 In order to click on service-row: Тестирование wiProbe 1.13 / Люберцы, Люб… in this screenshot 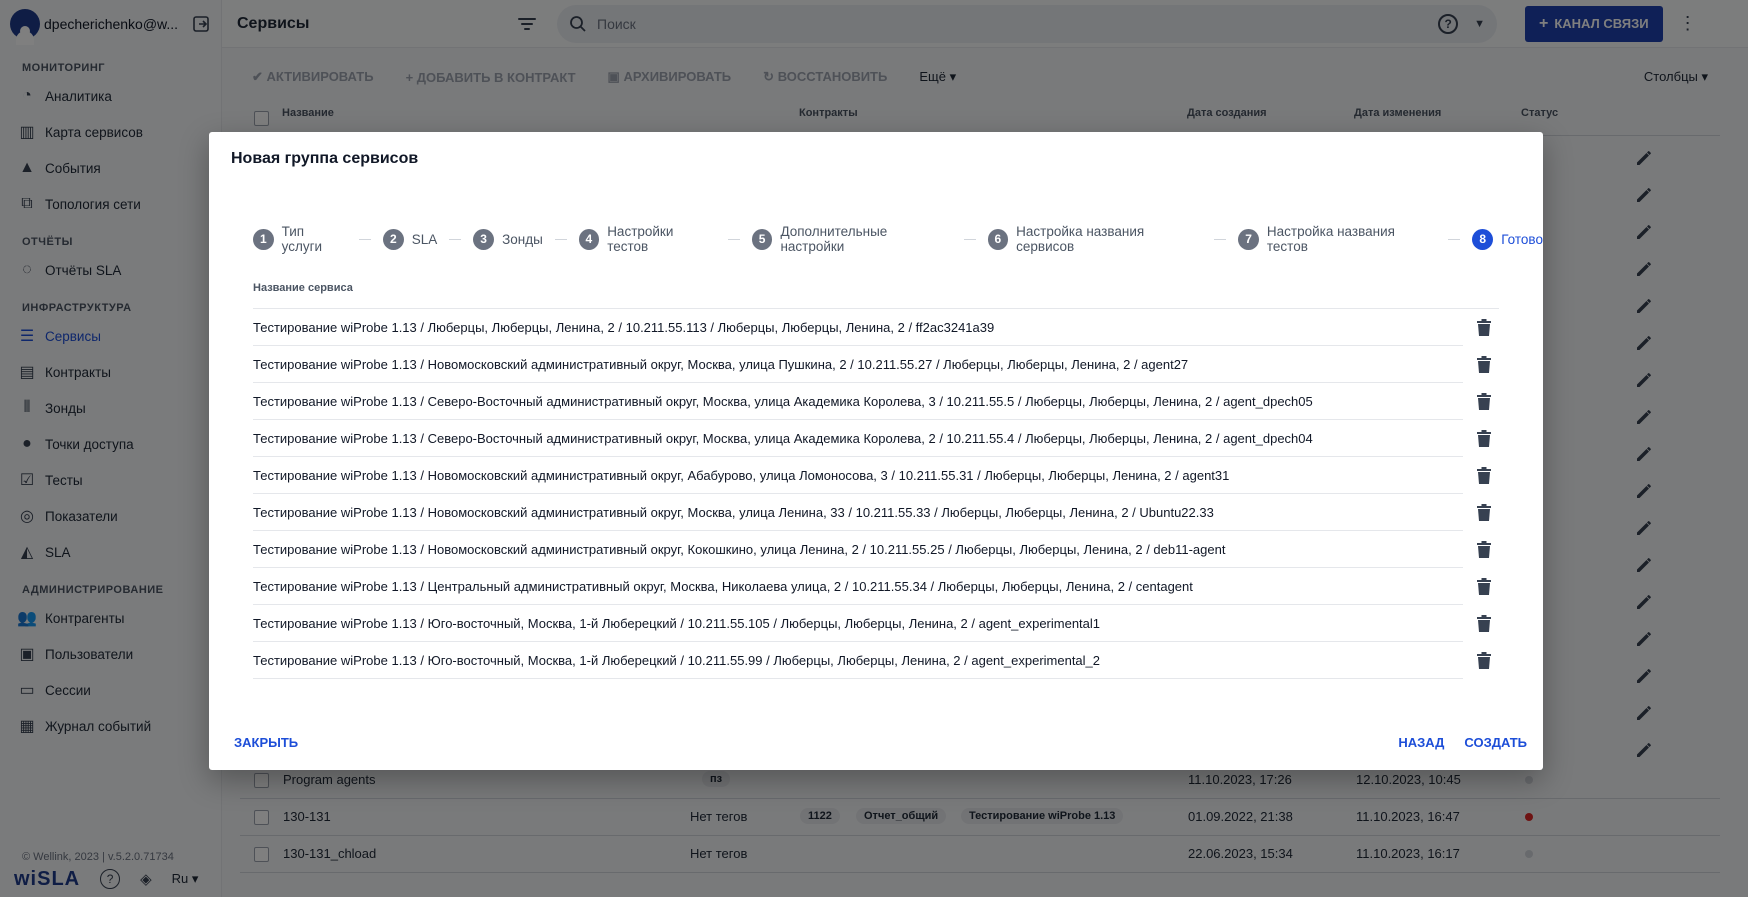, I will do `click(872, 327)`.